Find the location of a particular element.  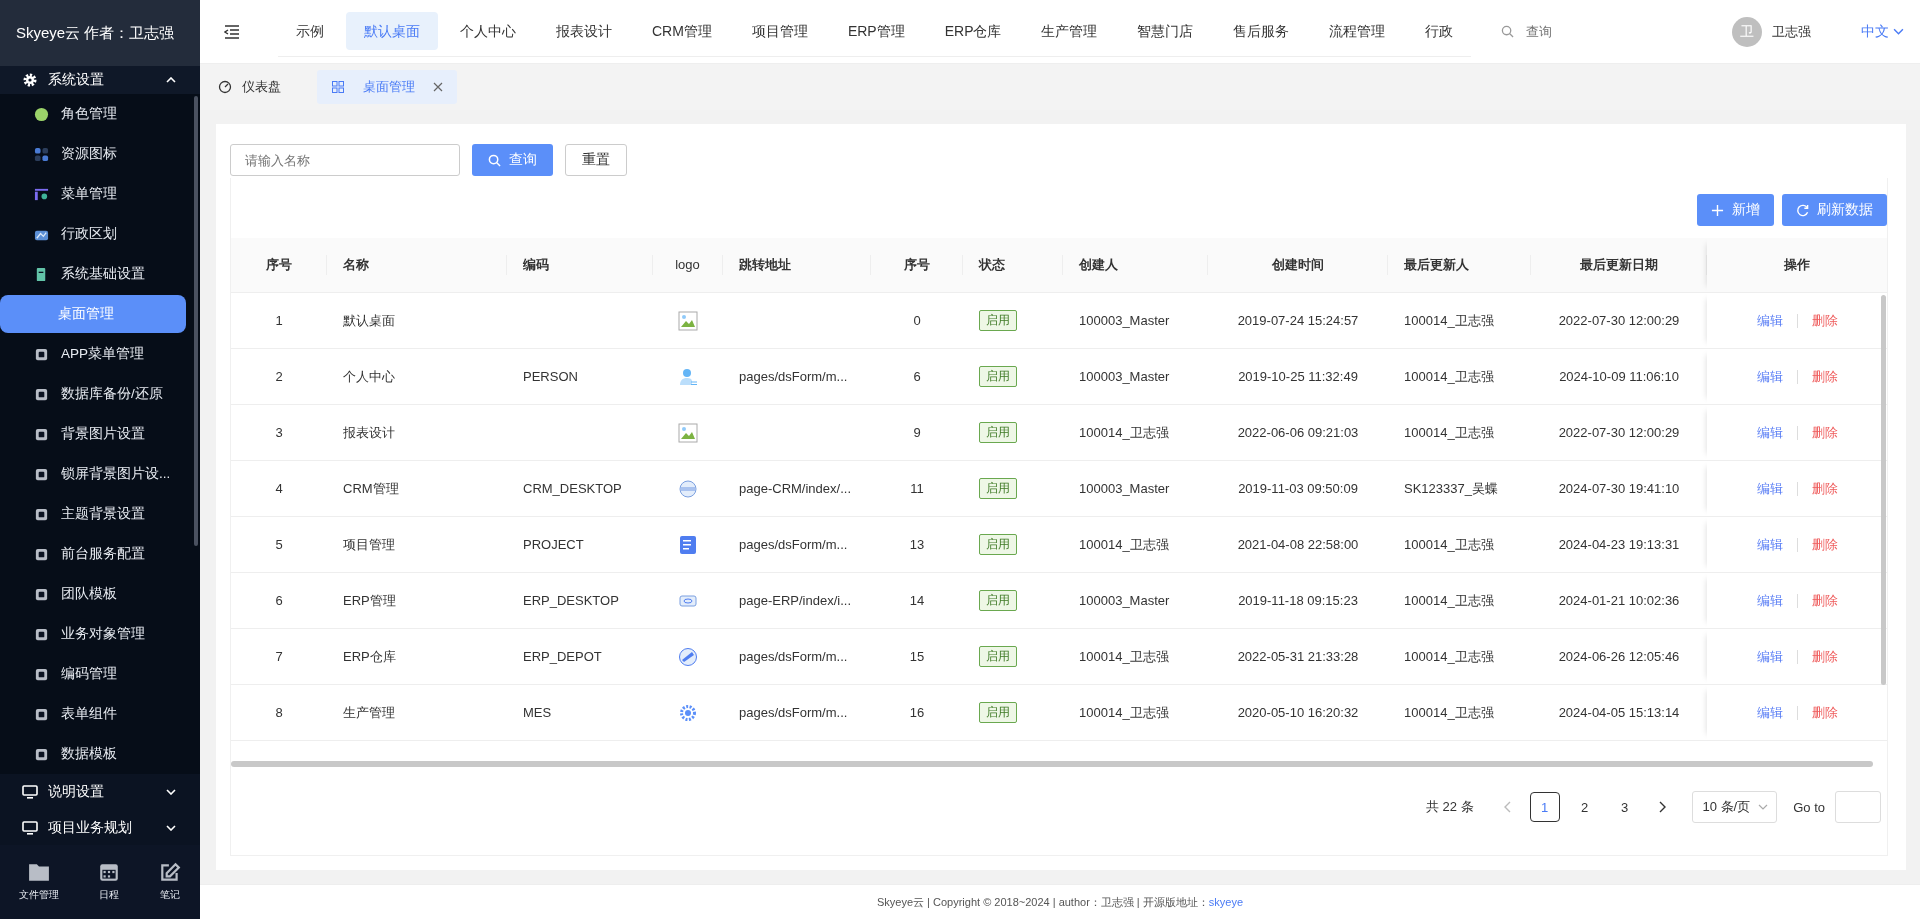

menu-item: 主题背景设置 is located at coordinates (100, 514).